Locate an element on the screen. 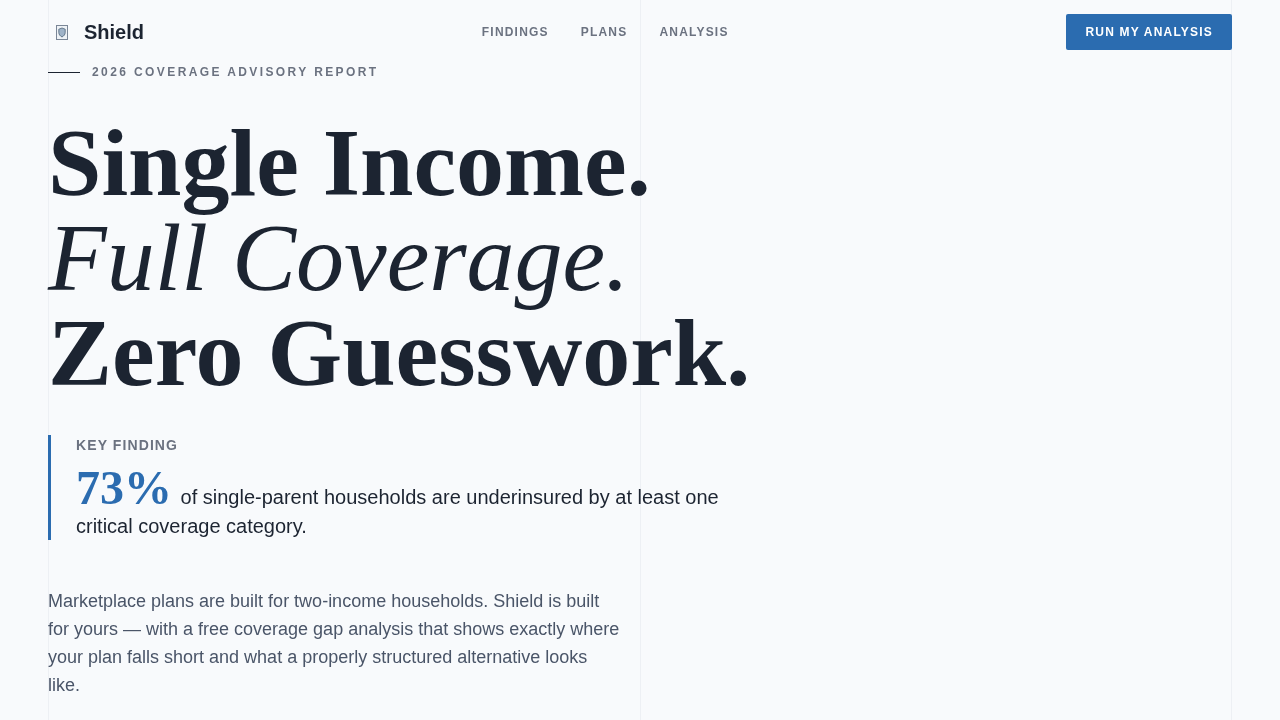 This screenshot has height=720, width=1280. nav-link: PLANS is located at coordinates (604, 32).